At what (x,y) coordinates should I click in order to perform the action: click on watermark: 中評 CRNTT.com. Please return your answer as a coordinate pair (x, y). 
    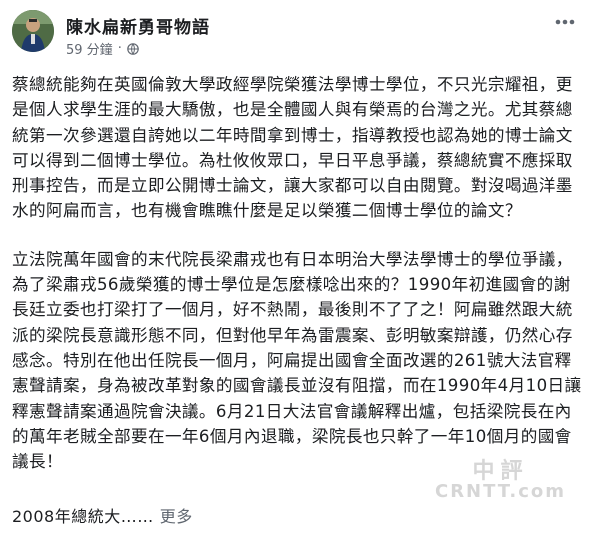
    Looking at the image, I should click on (500, 480).